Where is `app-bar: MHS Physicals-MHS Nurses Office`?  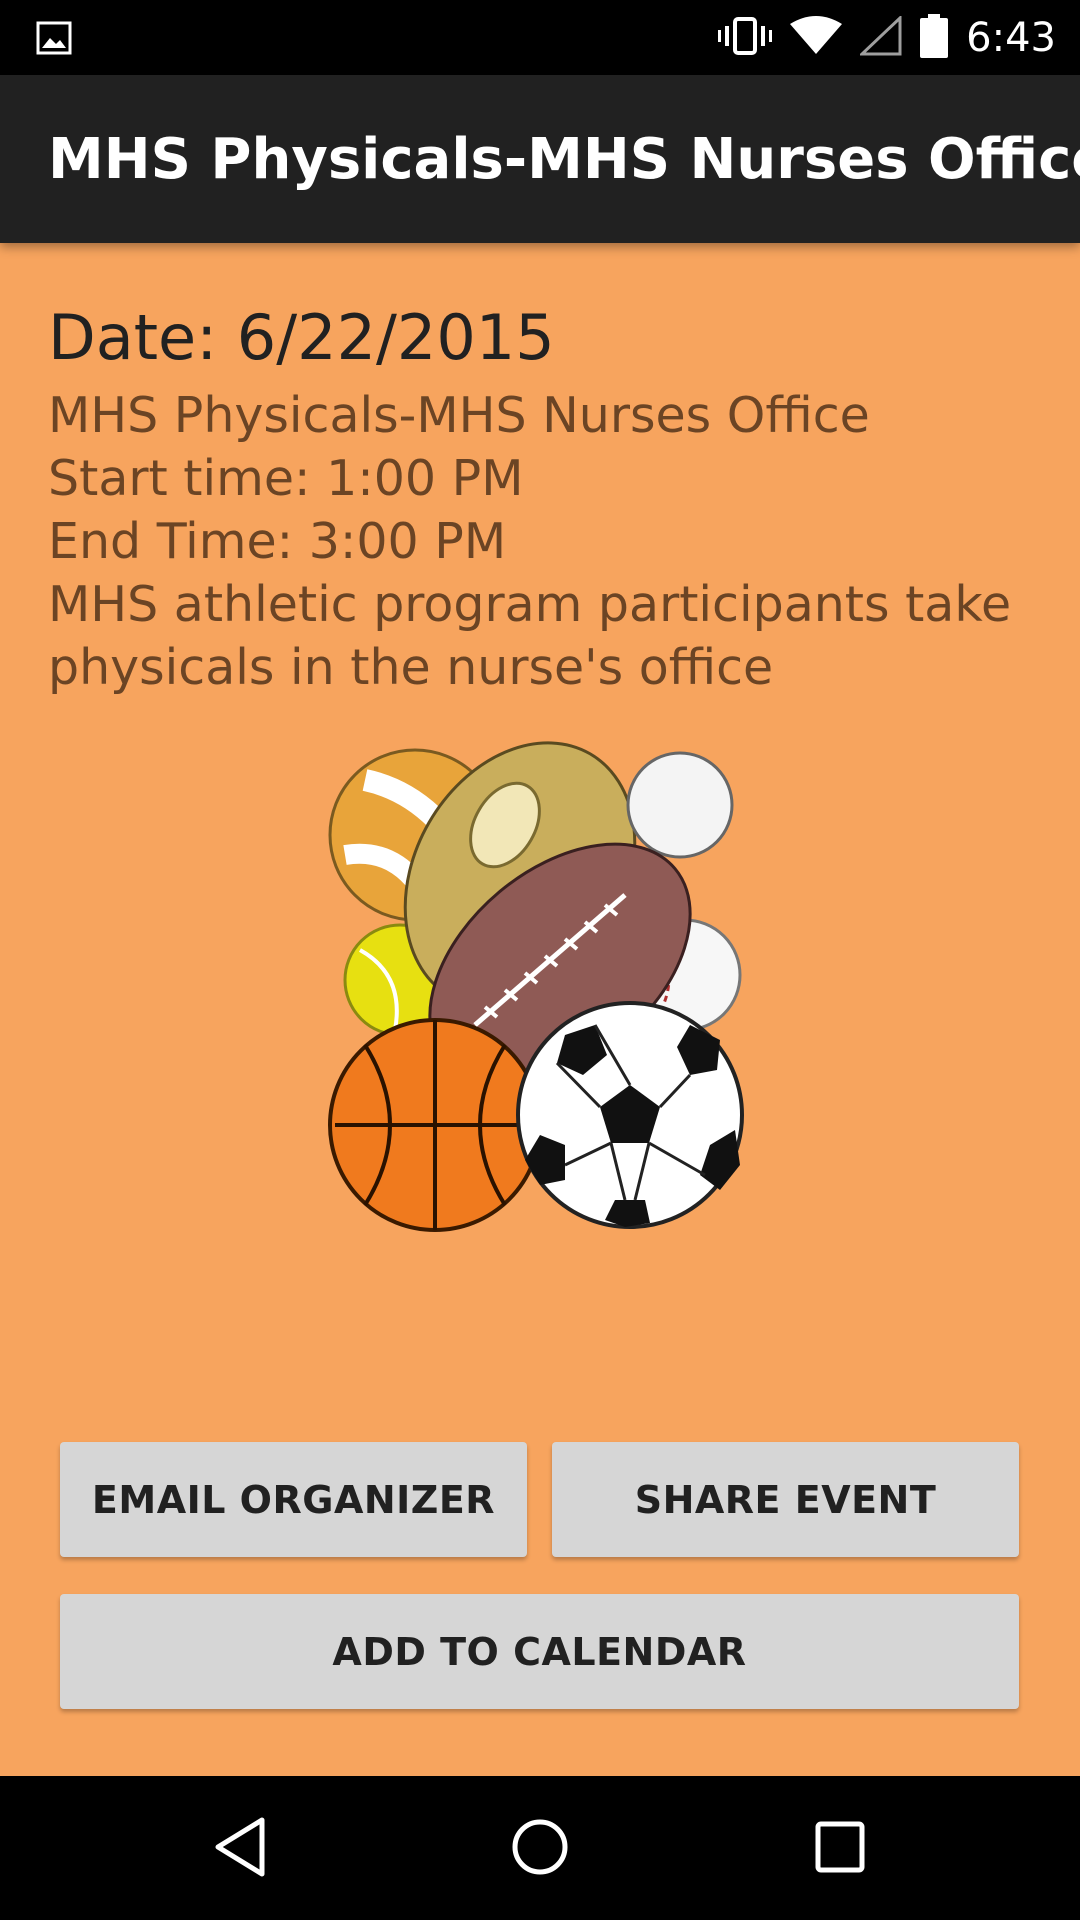
app-bar: MHS Physicals-MHS Nurses Office is located at coordinates (540, 159).